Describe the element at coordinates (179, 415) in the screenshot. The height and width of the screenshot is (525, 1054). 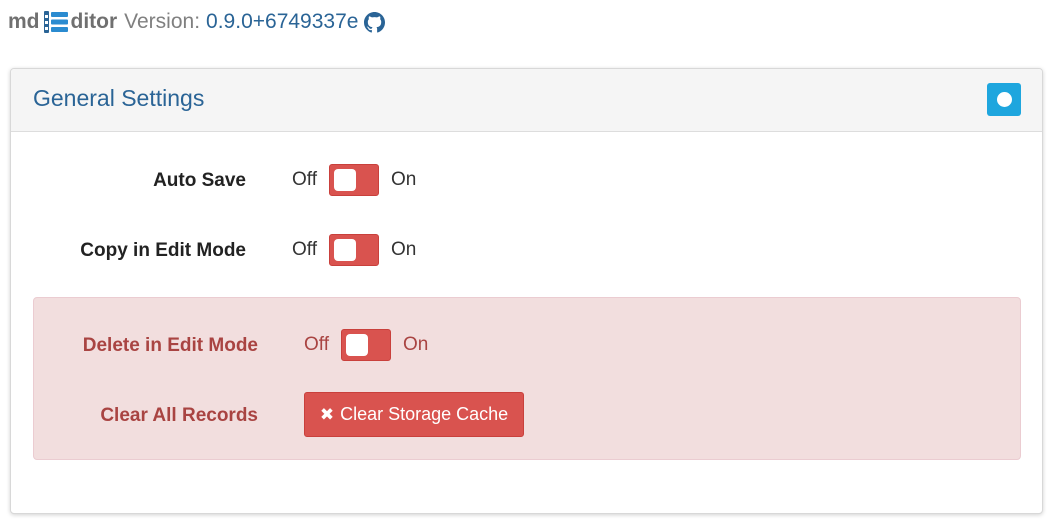
I see `clear-records-label: Clear All Records` at that location.